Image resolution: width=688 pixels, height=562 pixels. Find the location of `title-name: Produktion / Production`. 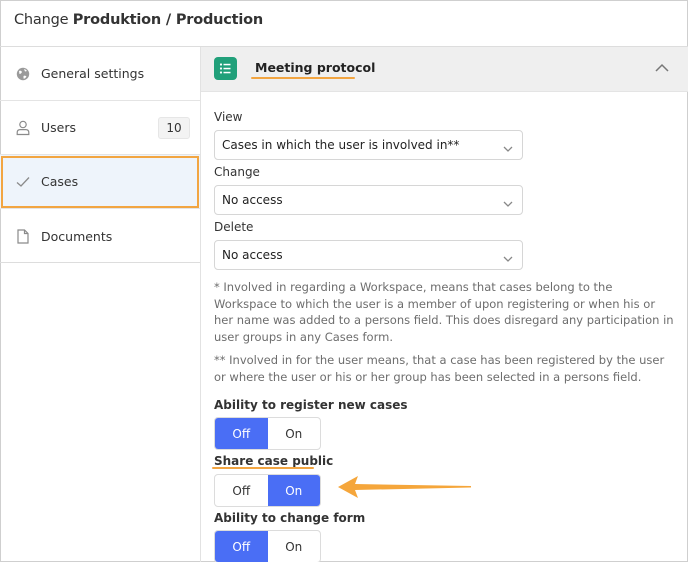

title-name: Produktion / Production is located at coordinates (168, 20).